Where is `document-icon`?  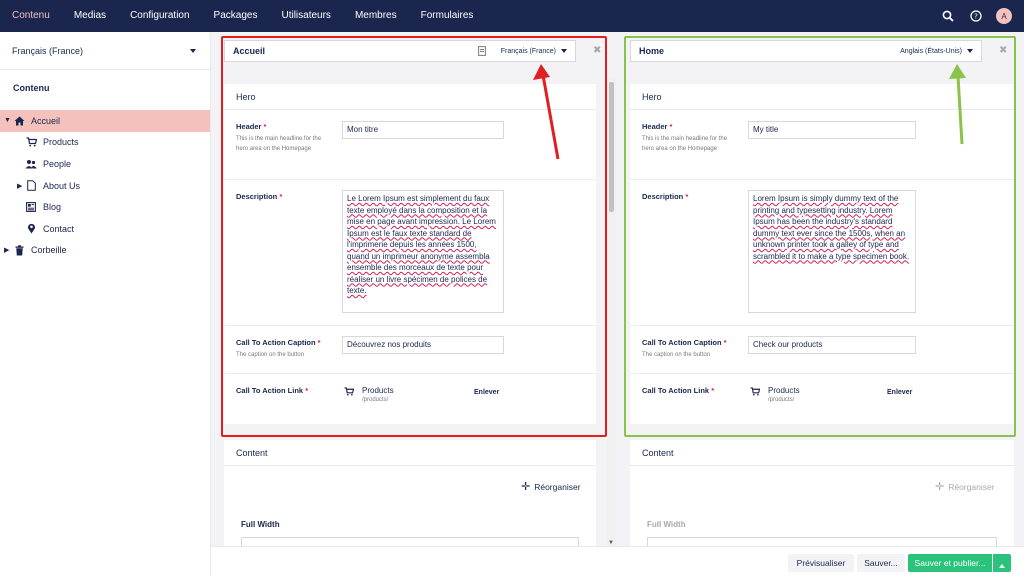 document-icon is located at coordinates (31, 186).